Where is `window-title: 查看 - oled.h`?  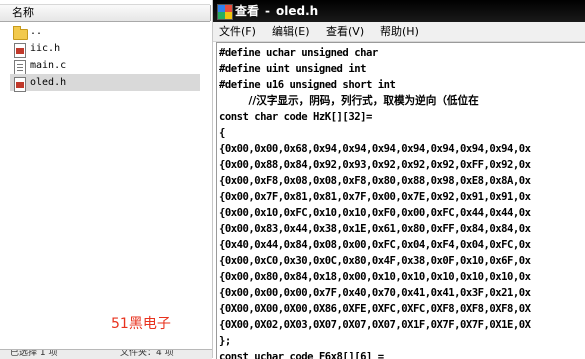
window-title: 查看 - oled.h is located at coordinates (276, 11).